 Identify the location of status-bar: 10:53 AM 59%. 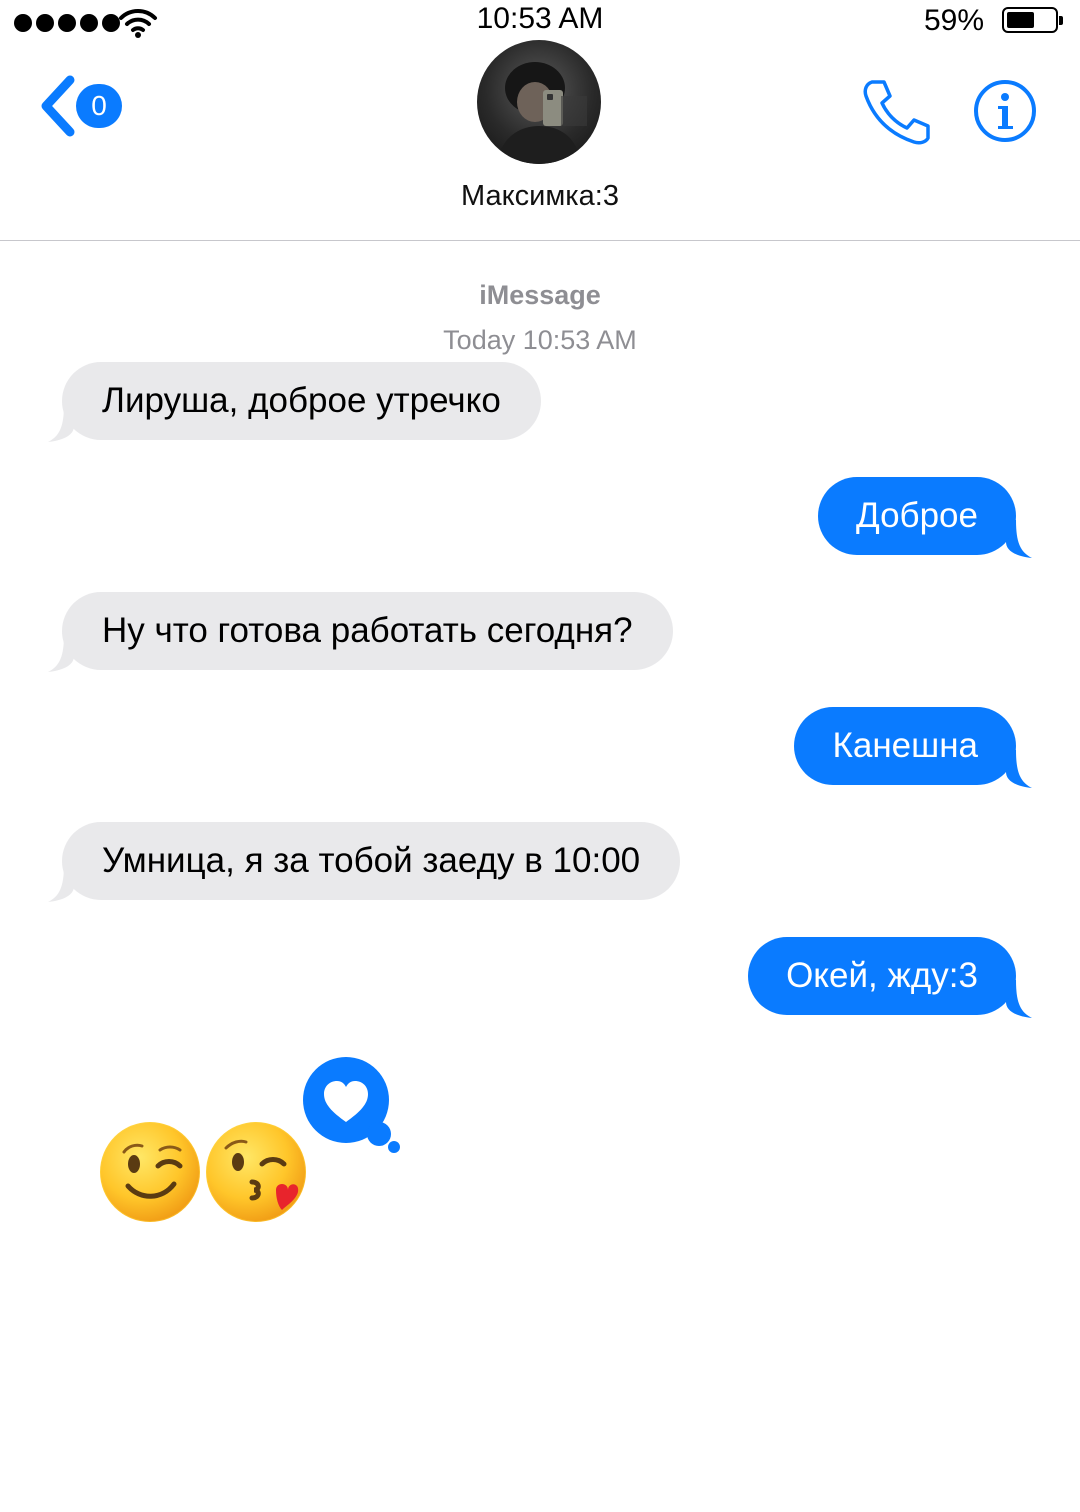
(540, 22).